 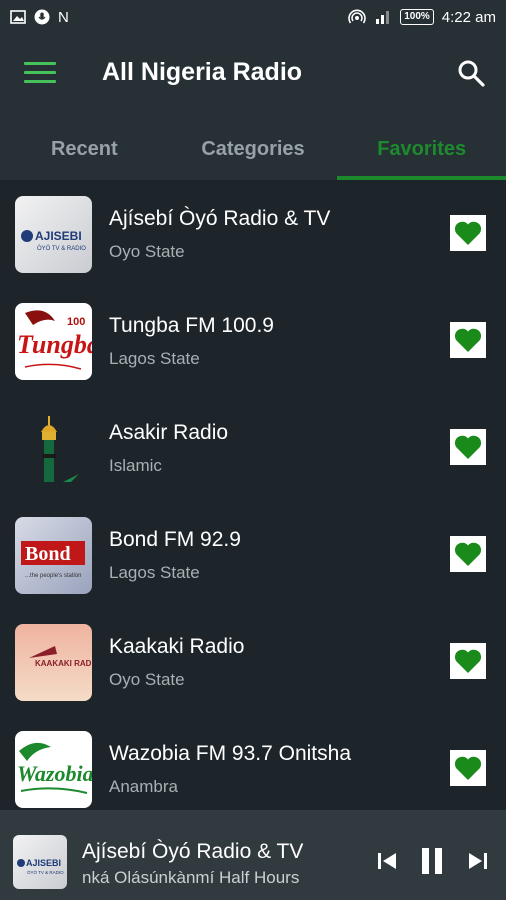 I want to click on mic-notification-icon, so click(x=42, y=17).